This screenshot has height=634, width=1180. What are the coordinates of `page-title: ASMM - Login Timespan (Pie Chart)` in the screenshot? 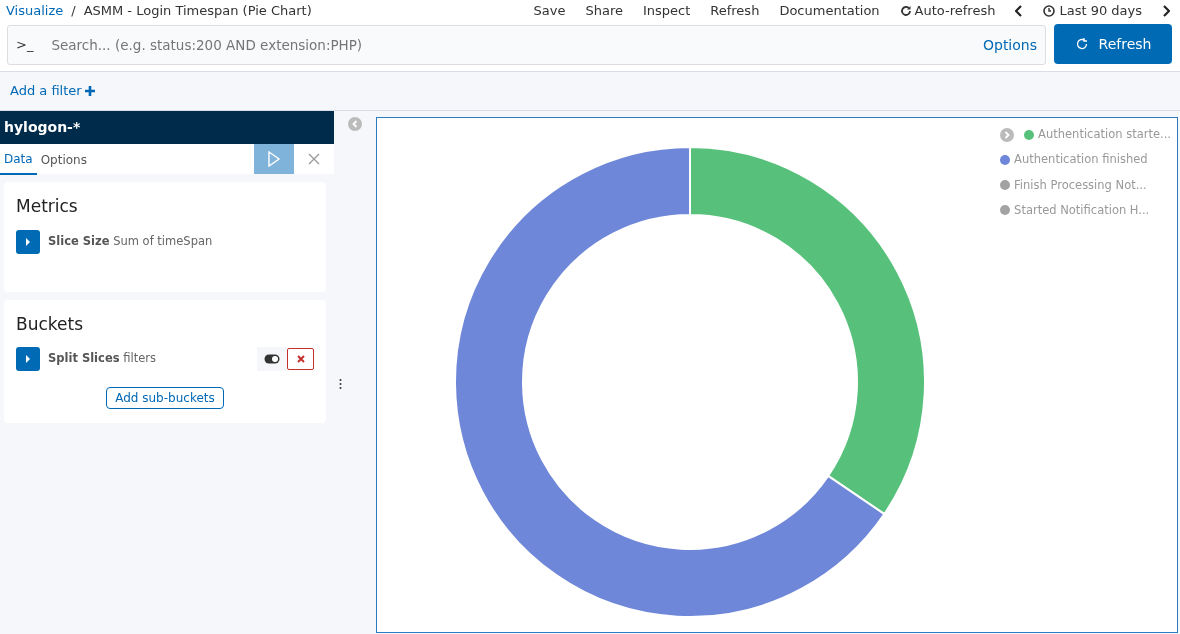 It's located at (197, 11).